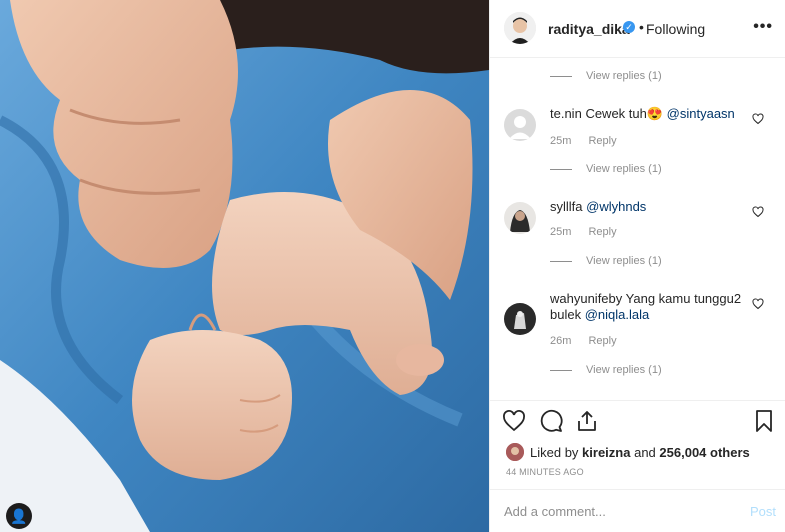  Describe the element at coordinates (514, 421) in the screenshot. I see `like-heart-icon` at that location.